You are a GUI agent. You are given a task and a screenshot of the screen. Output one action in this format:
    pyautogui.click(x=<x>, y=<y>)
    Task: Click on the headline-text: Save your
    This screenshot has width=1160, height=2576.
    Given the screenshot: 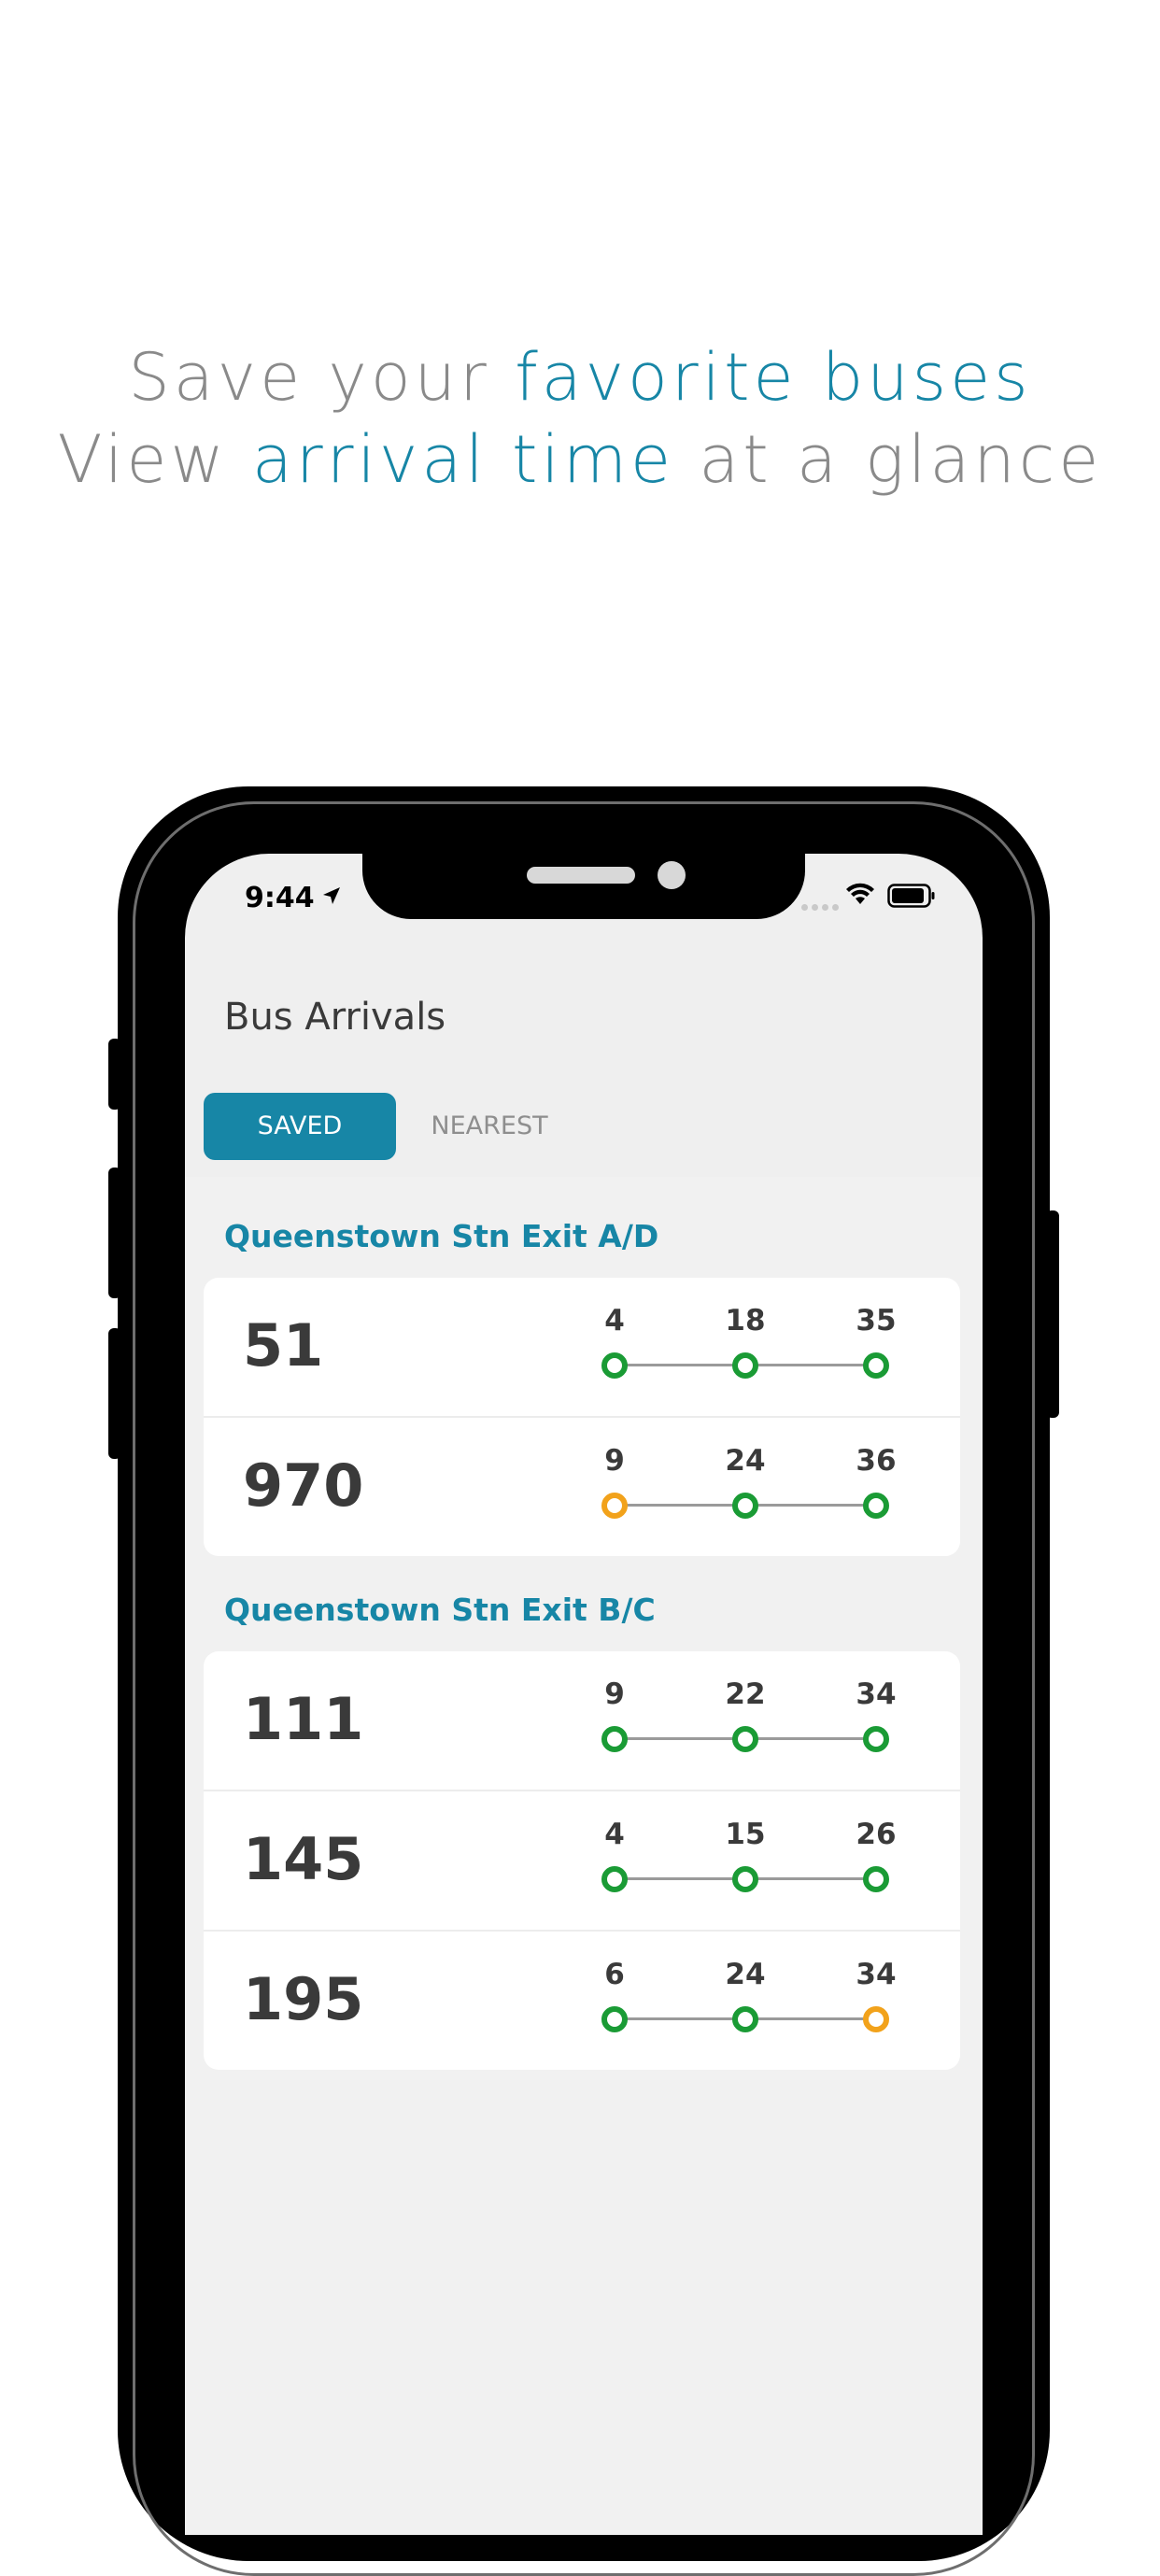 What is the action you would take?
    pyautogui.click(x=322, y=377)
    